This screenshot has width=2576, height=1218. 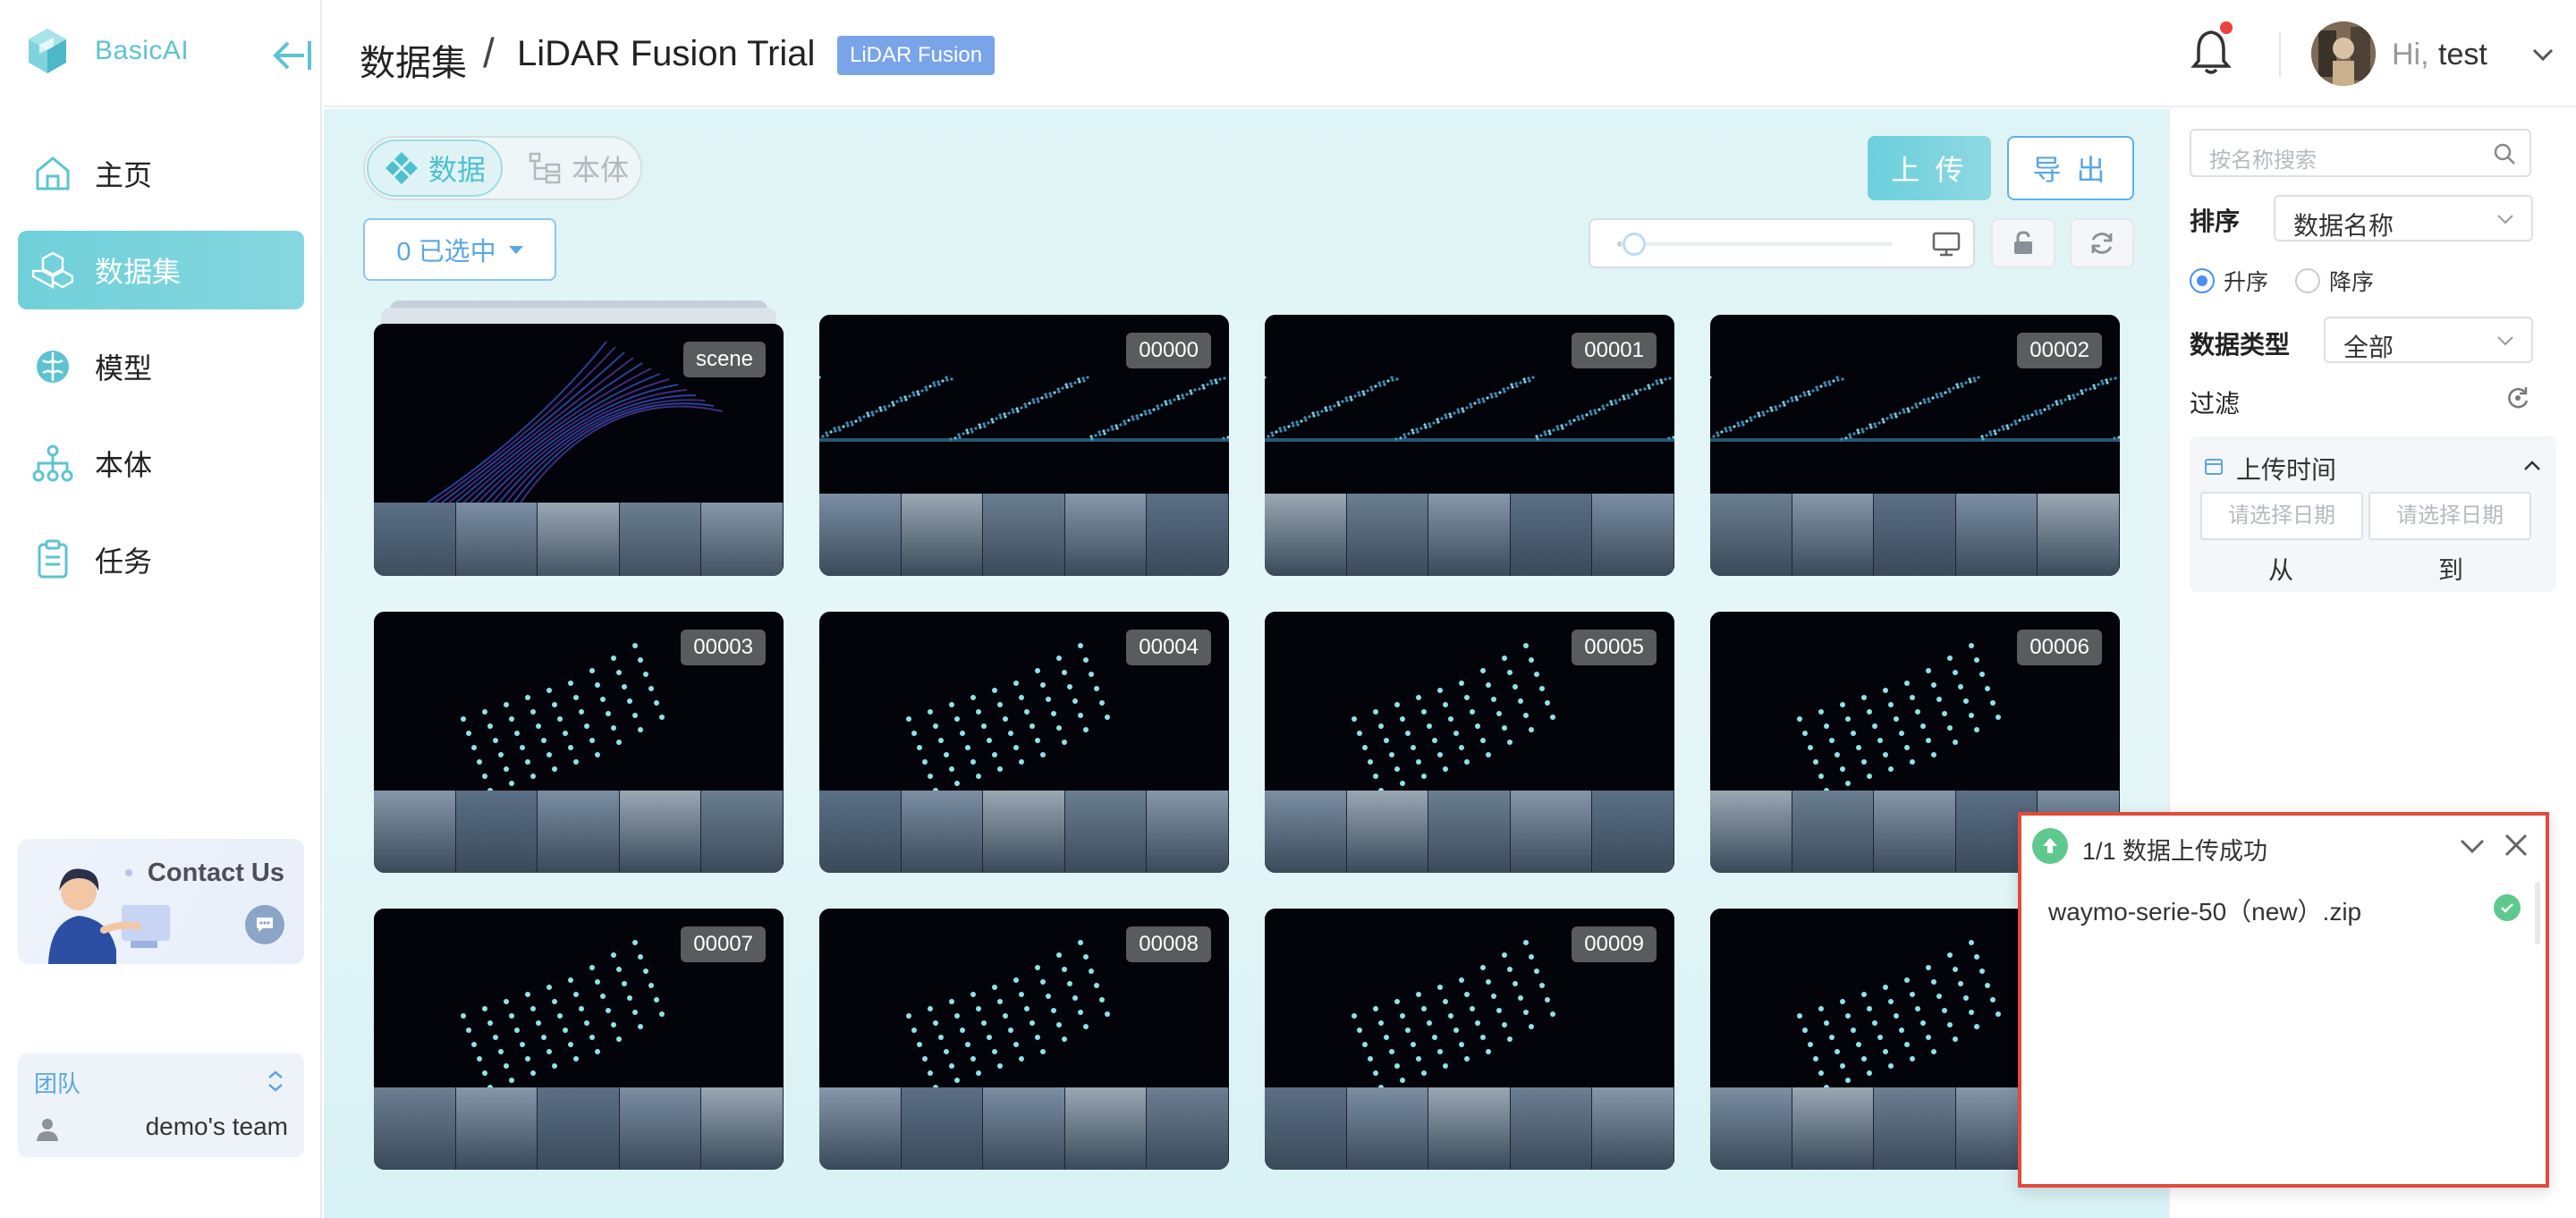 I want to click on nav-label: 本体, so click(x=124, y=465).